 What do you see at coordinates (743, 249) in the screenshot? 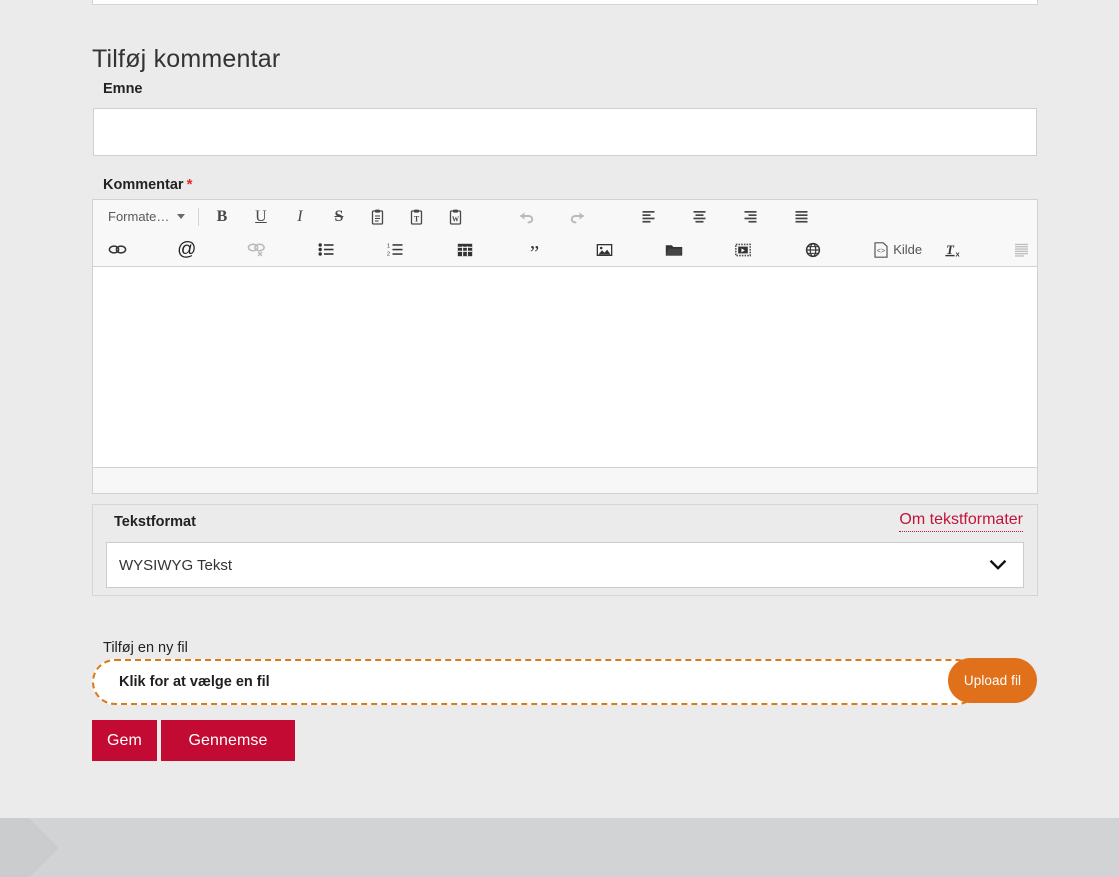
I see `video-icon` at bounding box center [743, 249].